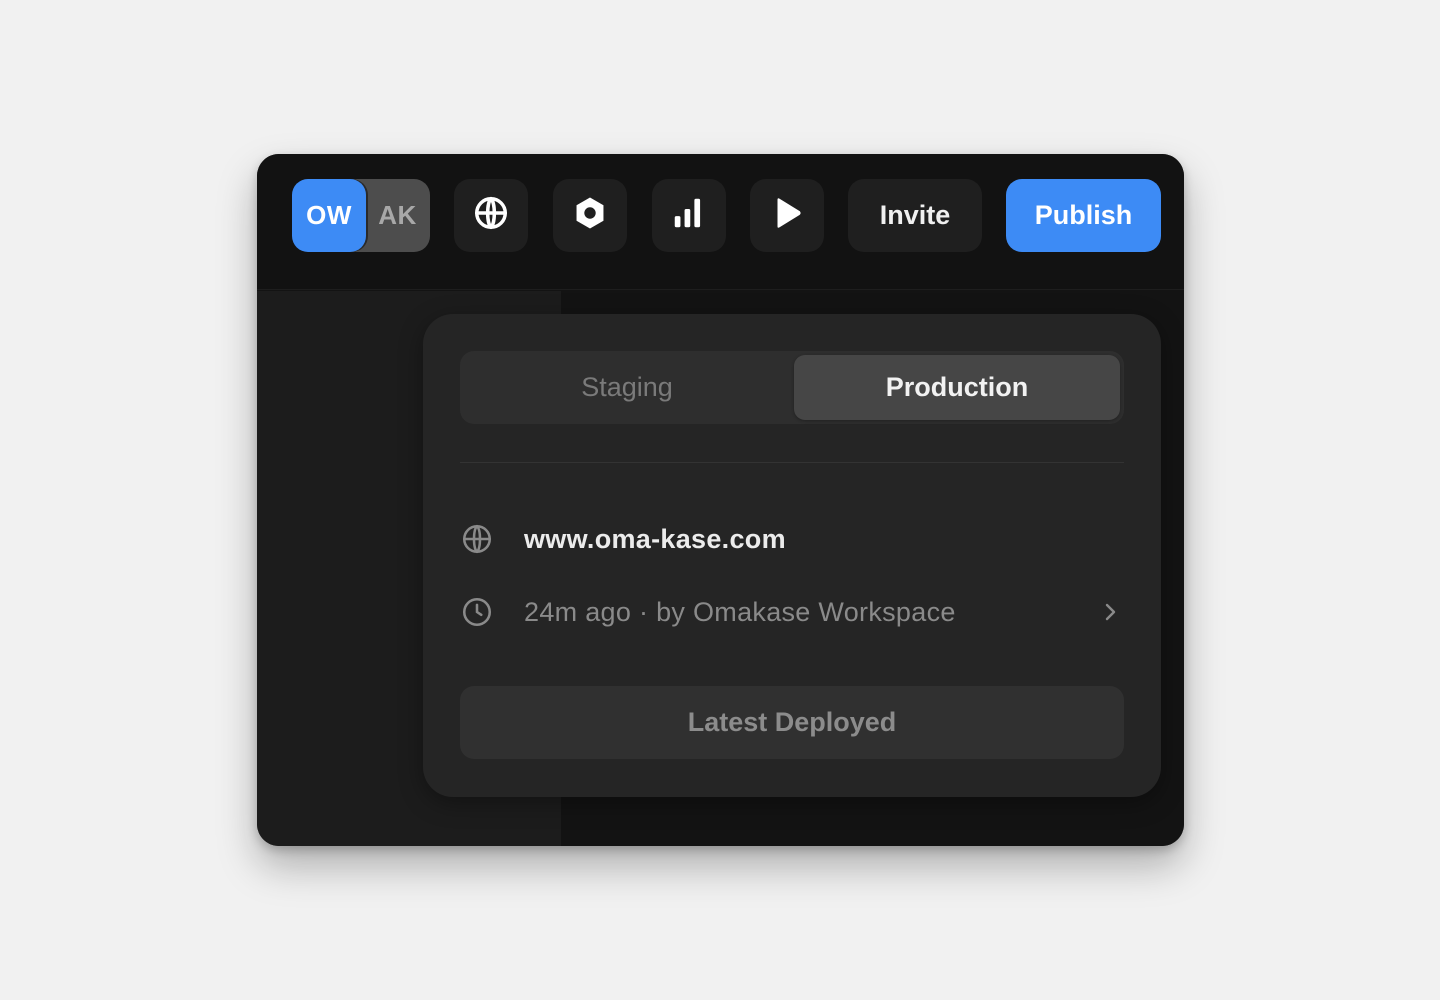  Describe the element at coordinates (792, 387) in the screenshot. I see `environment-tabs: Staging Production` at that location.